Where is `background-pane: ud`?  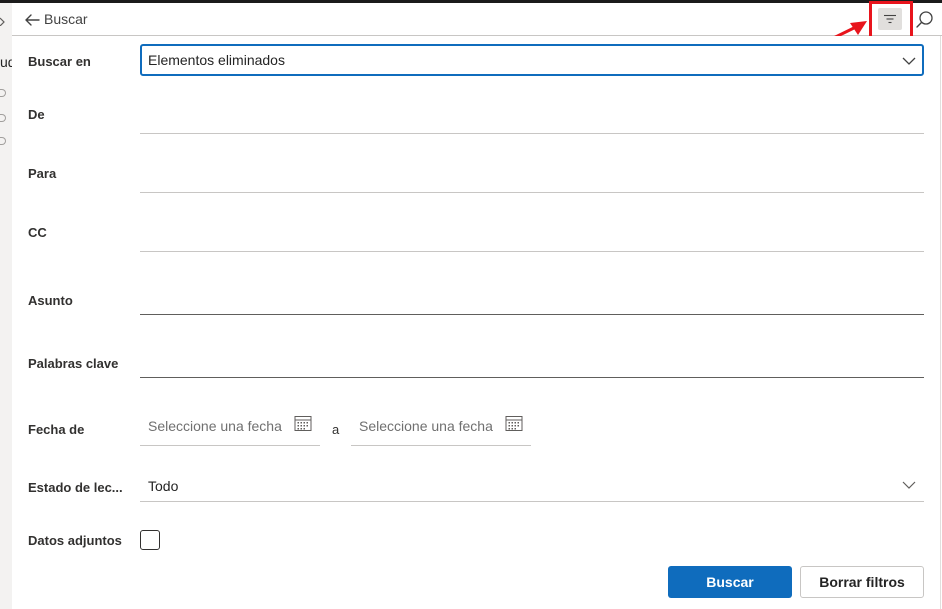
background-pane: ud is located at coordinates (8, 306).